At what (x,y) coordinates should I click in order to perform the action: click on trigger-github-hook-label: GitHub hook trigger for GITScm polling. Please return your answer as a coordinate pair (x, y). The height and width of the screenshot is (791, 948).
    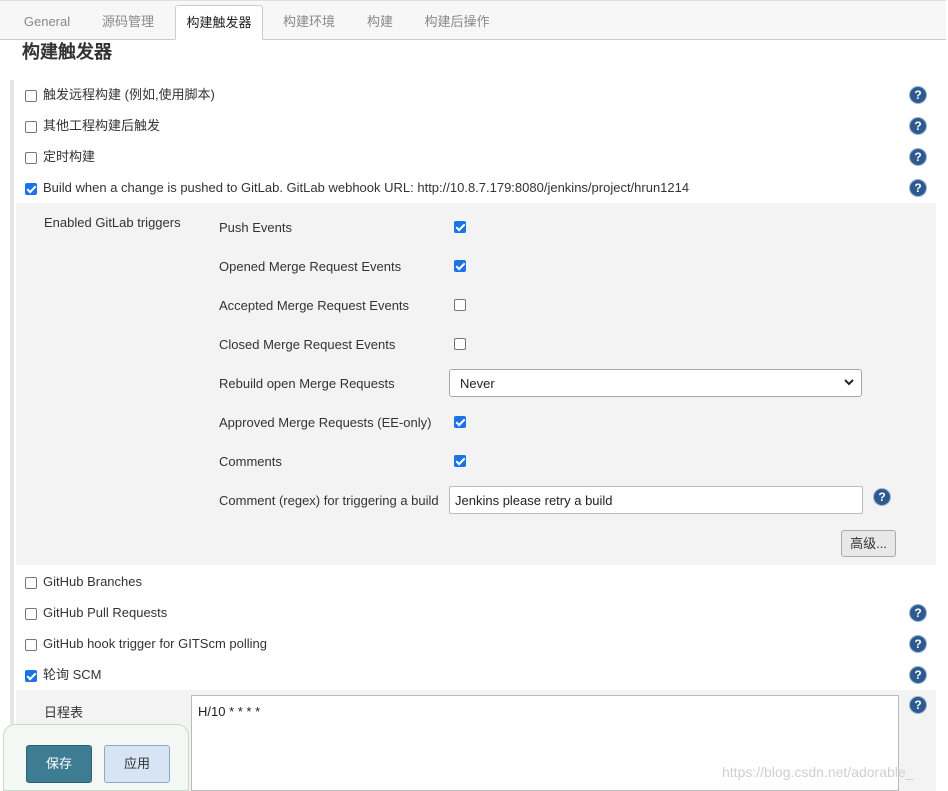
    Looking at the image, I should click on (155, 643).